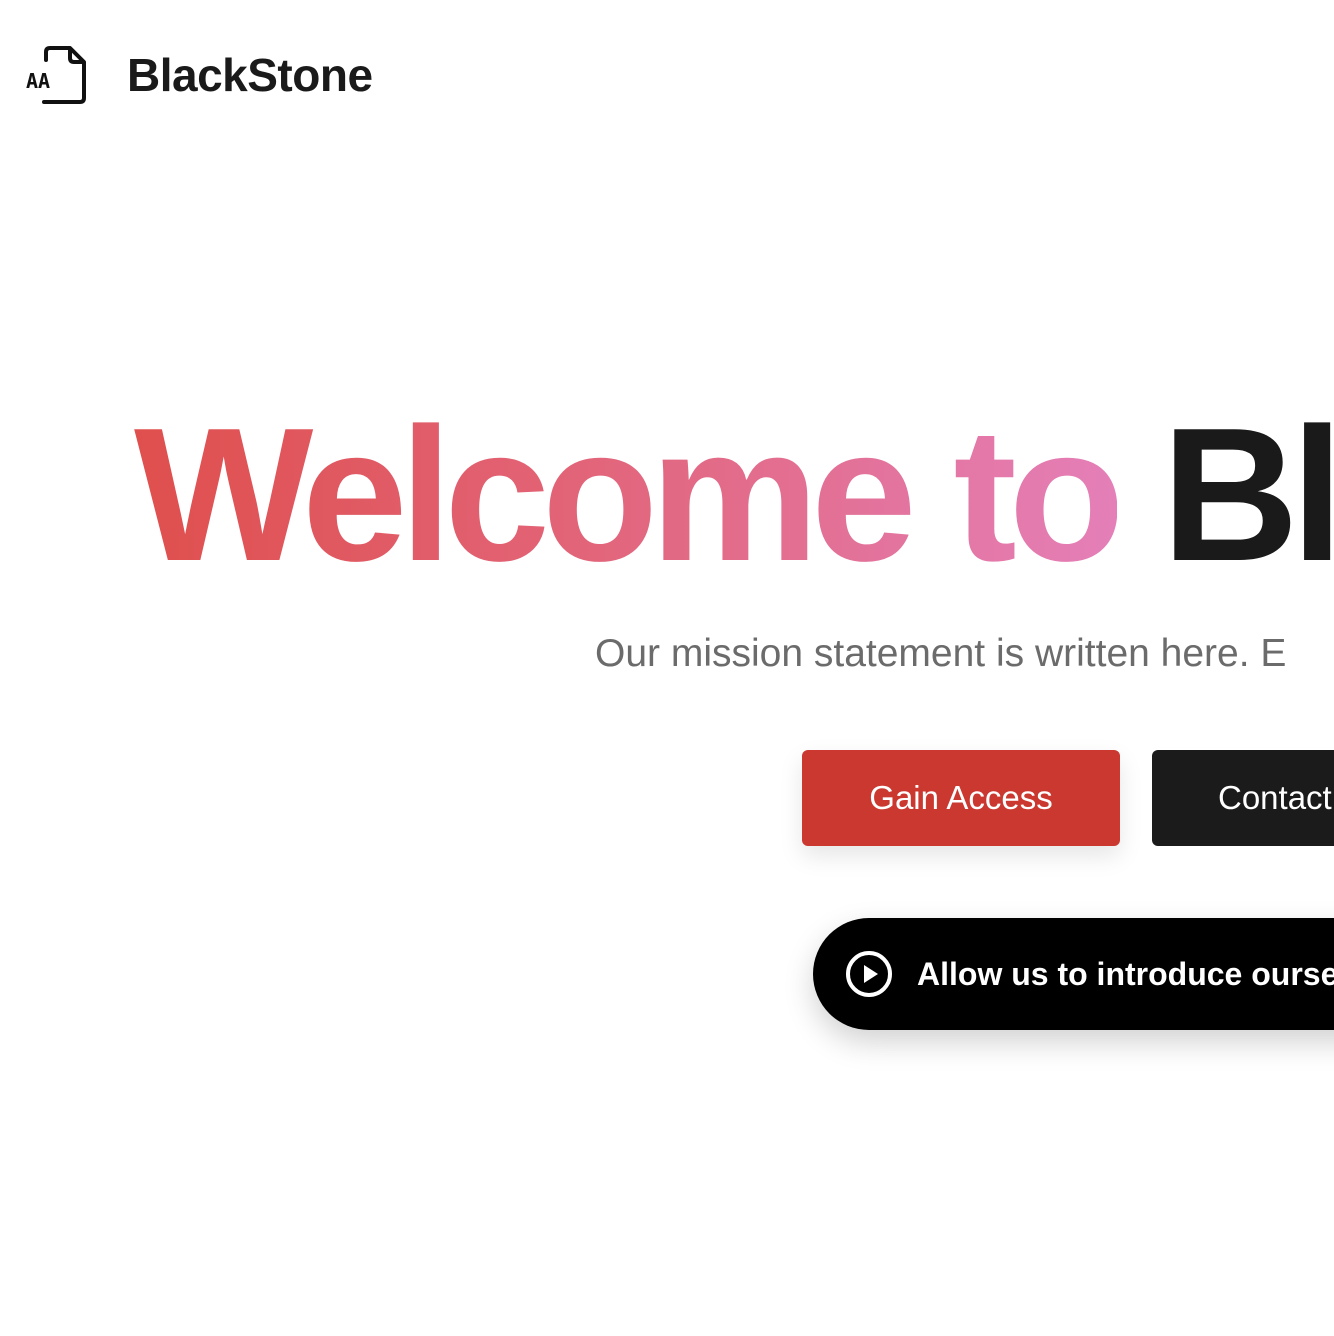  I want to click on gain-access-button: Gain Access, so click(961, 798).